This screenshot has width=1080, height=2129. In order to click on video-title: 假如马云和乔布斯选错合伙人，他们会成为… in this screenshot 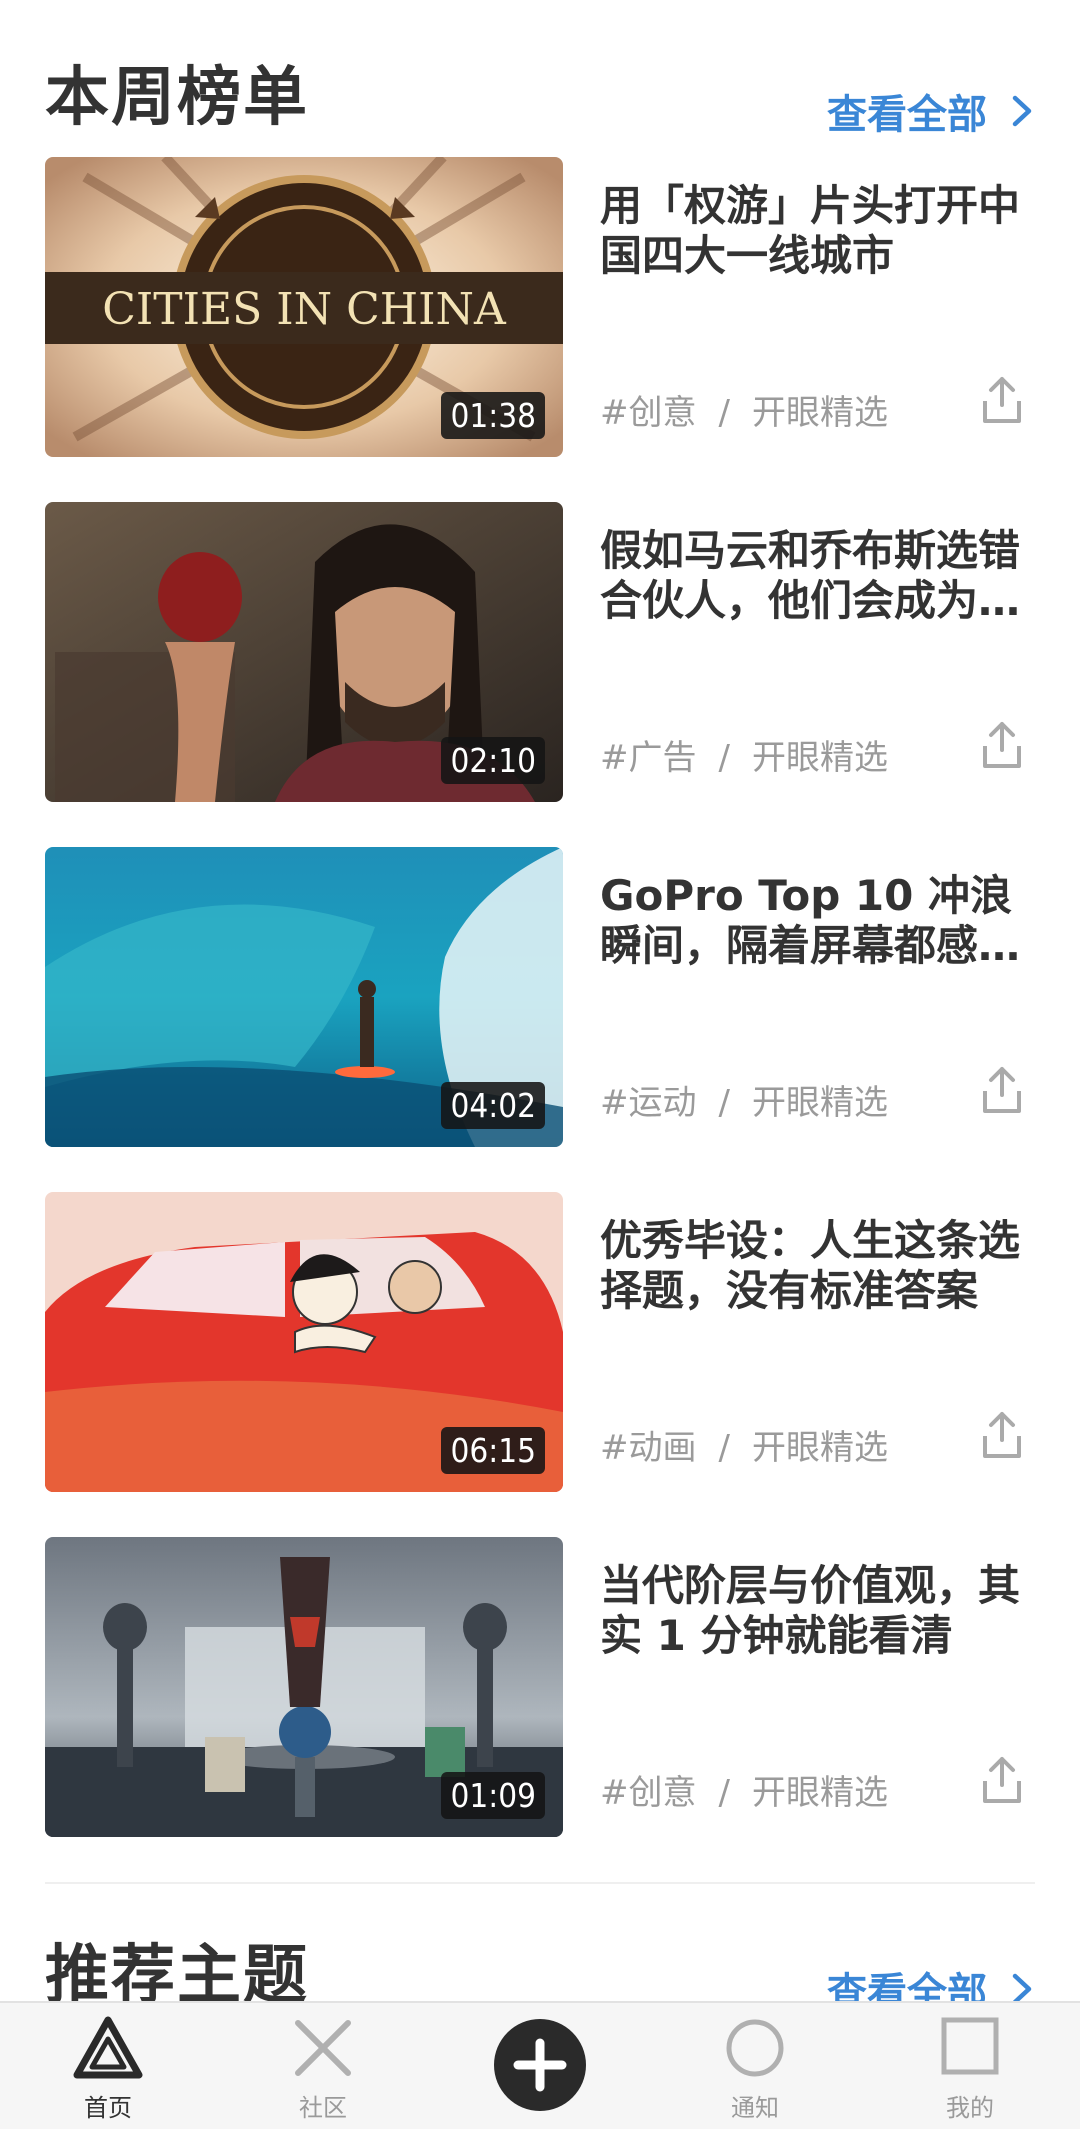, I will do `click(820, 576)`.